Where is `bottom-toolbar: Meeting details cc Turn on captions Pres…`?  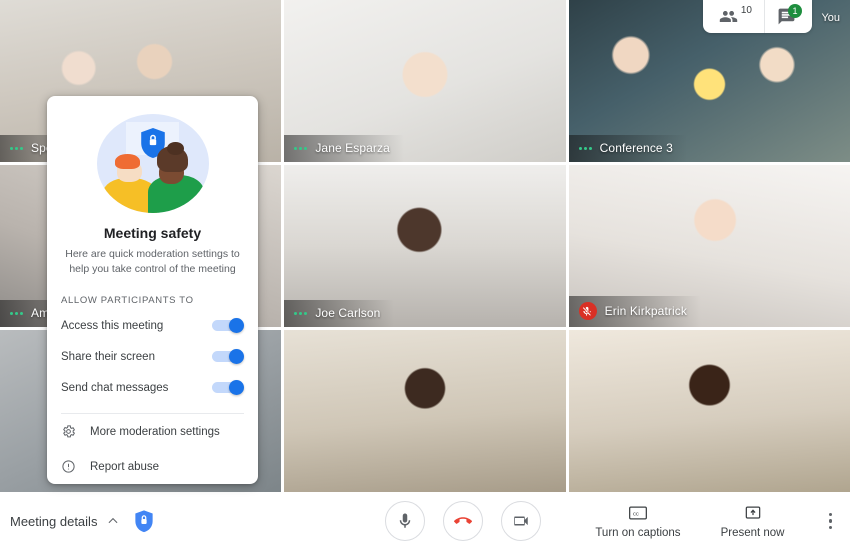
bottom-toolbar: Meeting details cc Turn on captions Pres… is located at coordinates (425, 521).